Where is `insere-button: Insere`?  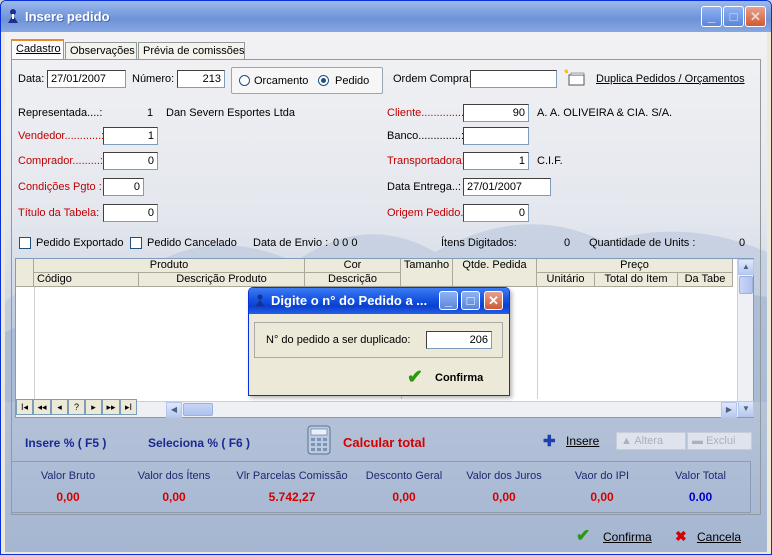
insere-button: Insere is located at coordinates (582, 441).